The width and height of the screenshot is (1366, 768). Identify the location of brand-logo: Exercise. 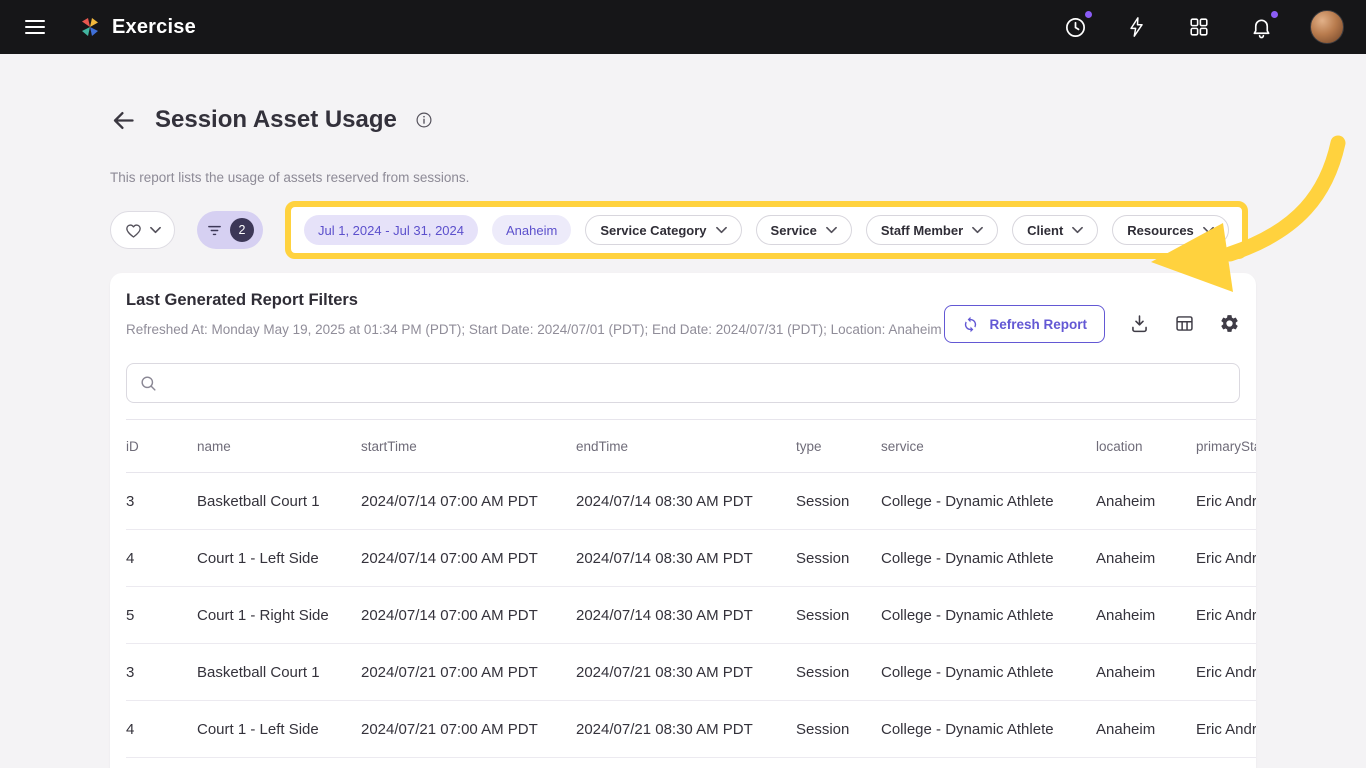
(137, 27).